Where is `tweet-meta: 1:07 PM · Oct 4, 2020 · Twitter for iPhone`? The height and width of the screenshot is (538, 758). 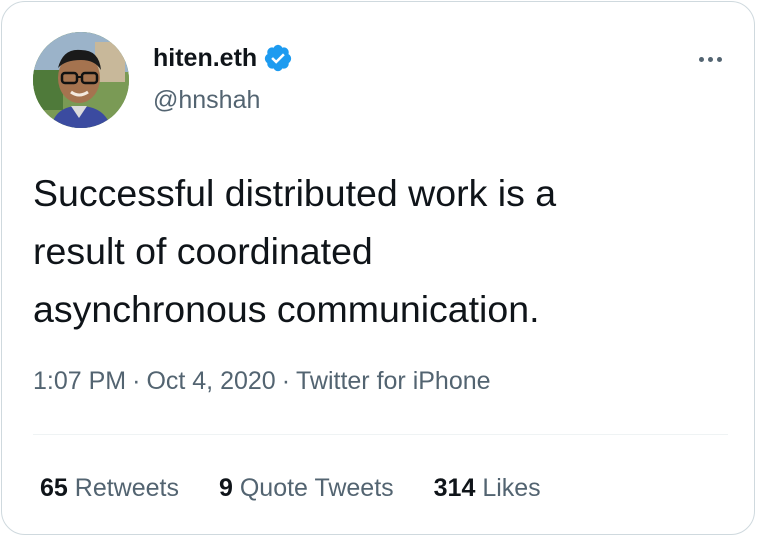 tweet-meta: 1:07 PM · Oct 4, 2020 · Twitter for iPhone is located at coordinates (262, 381).